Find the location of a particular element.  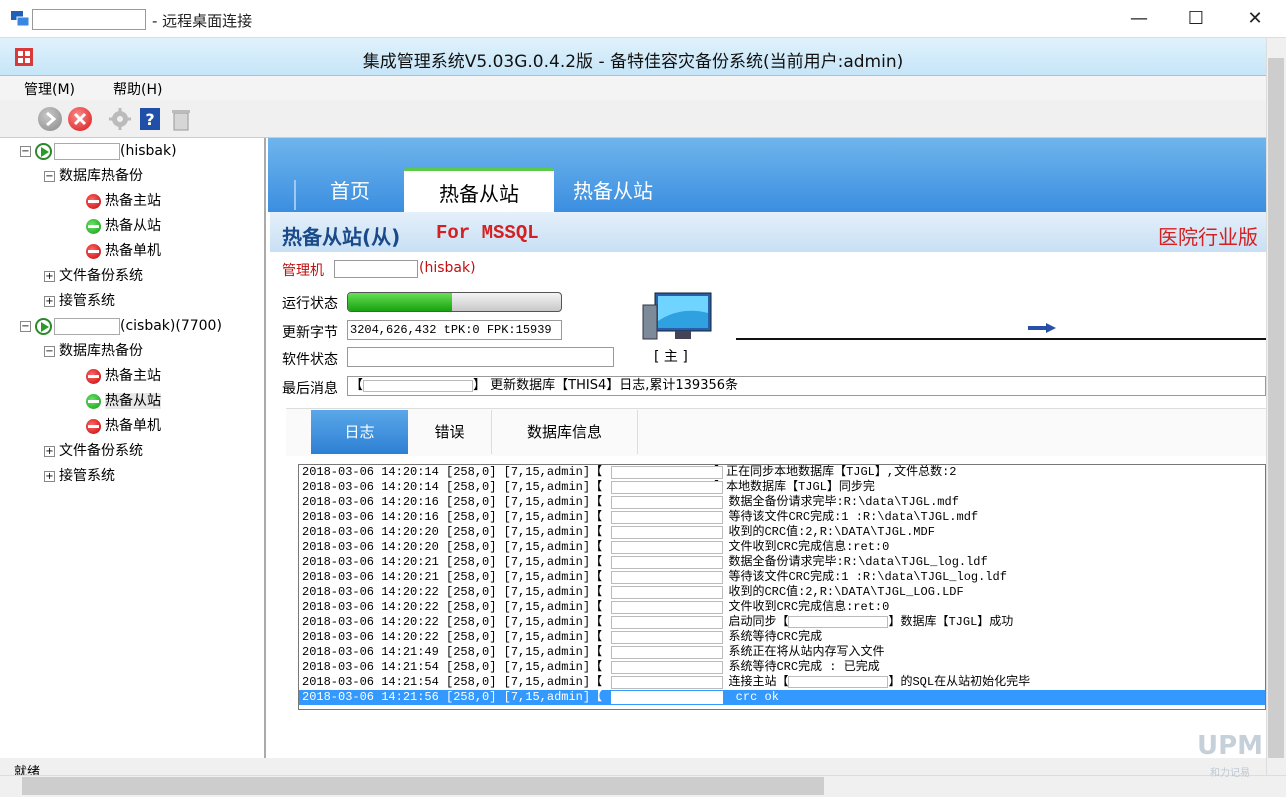

tree-label-selected: 热备从站 is located at coordinates (133, 401).